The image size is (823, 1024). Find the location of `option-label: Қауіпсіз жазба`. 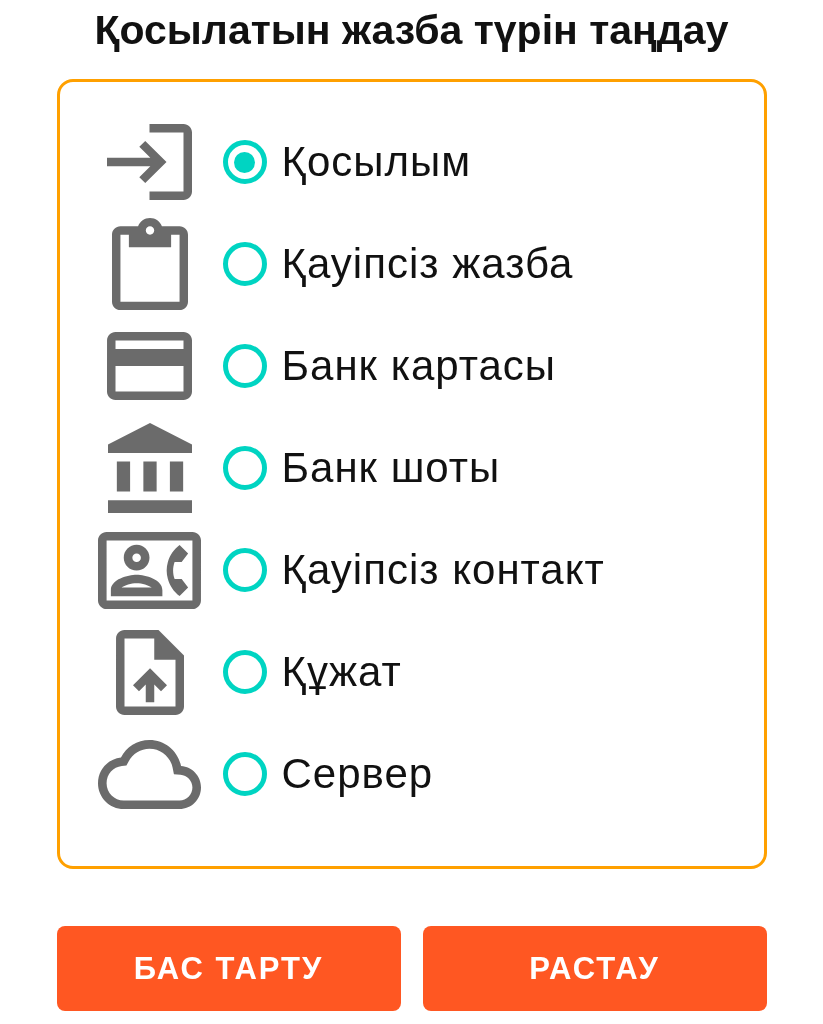

option-label: Қауіпсіз жазба is located at coordinates (427, 264).